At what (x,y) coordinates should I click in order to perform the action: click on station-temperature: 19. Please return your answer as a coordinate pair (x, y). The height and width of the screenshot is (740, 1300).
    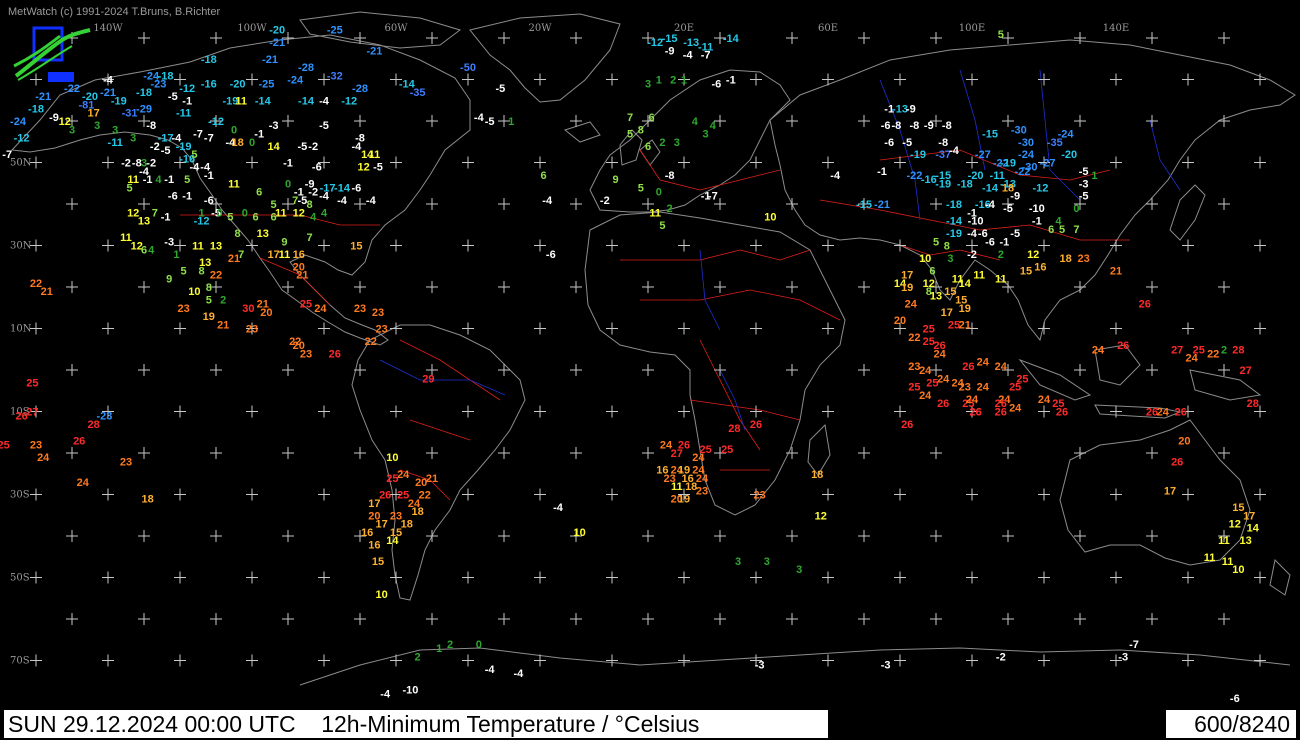
    Looking at the image, I should click on (907, 288).